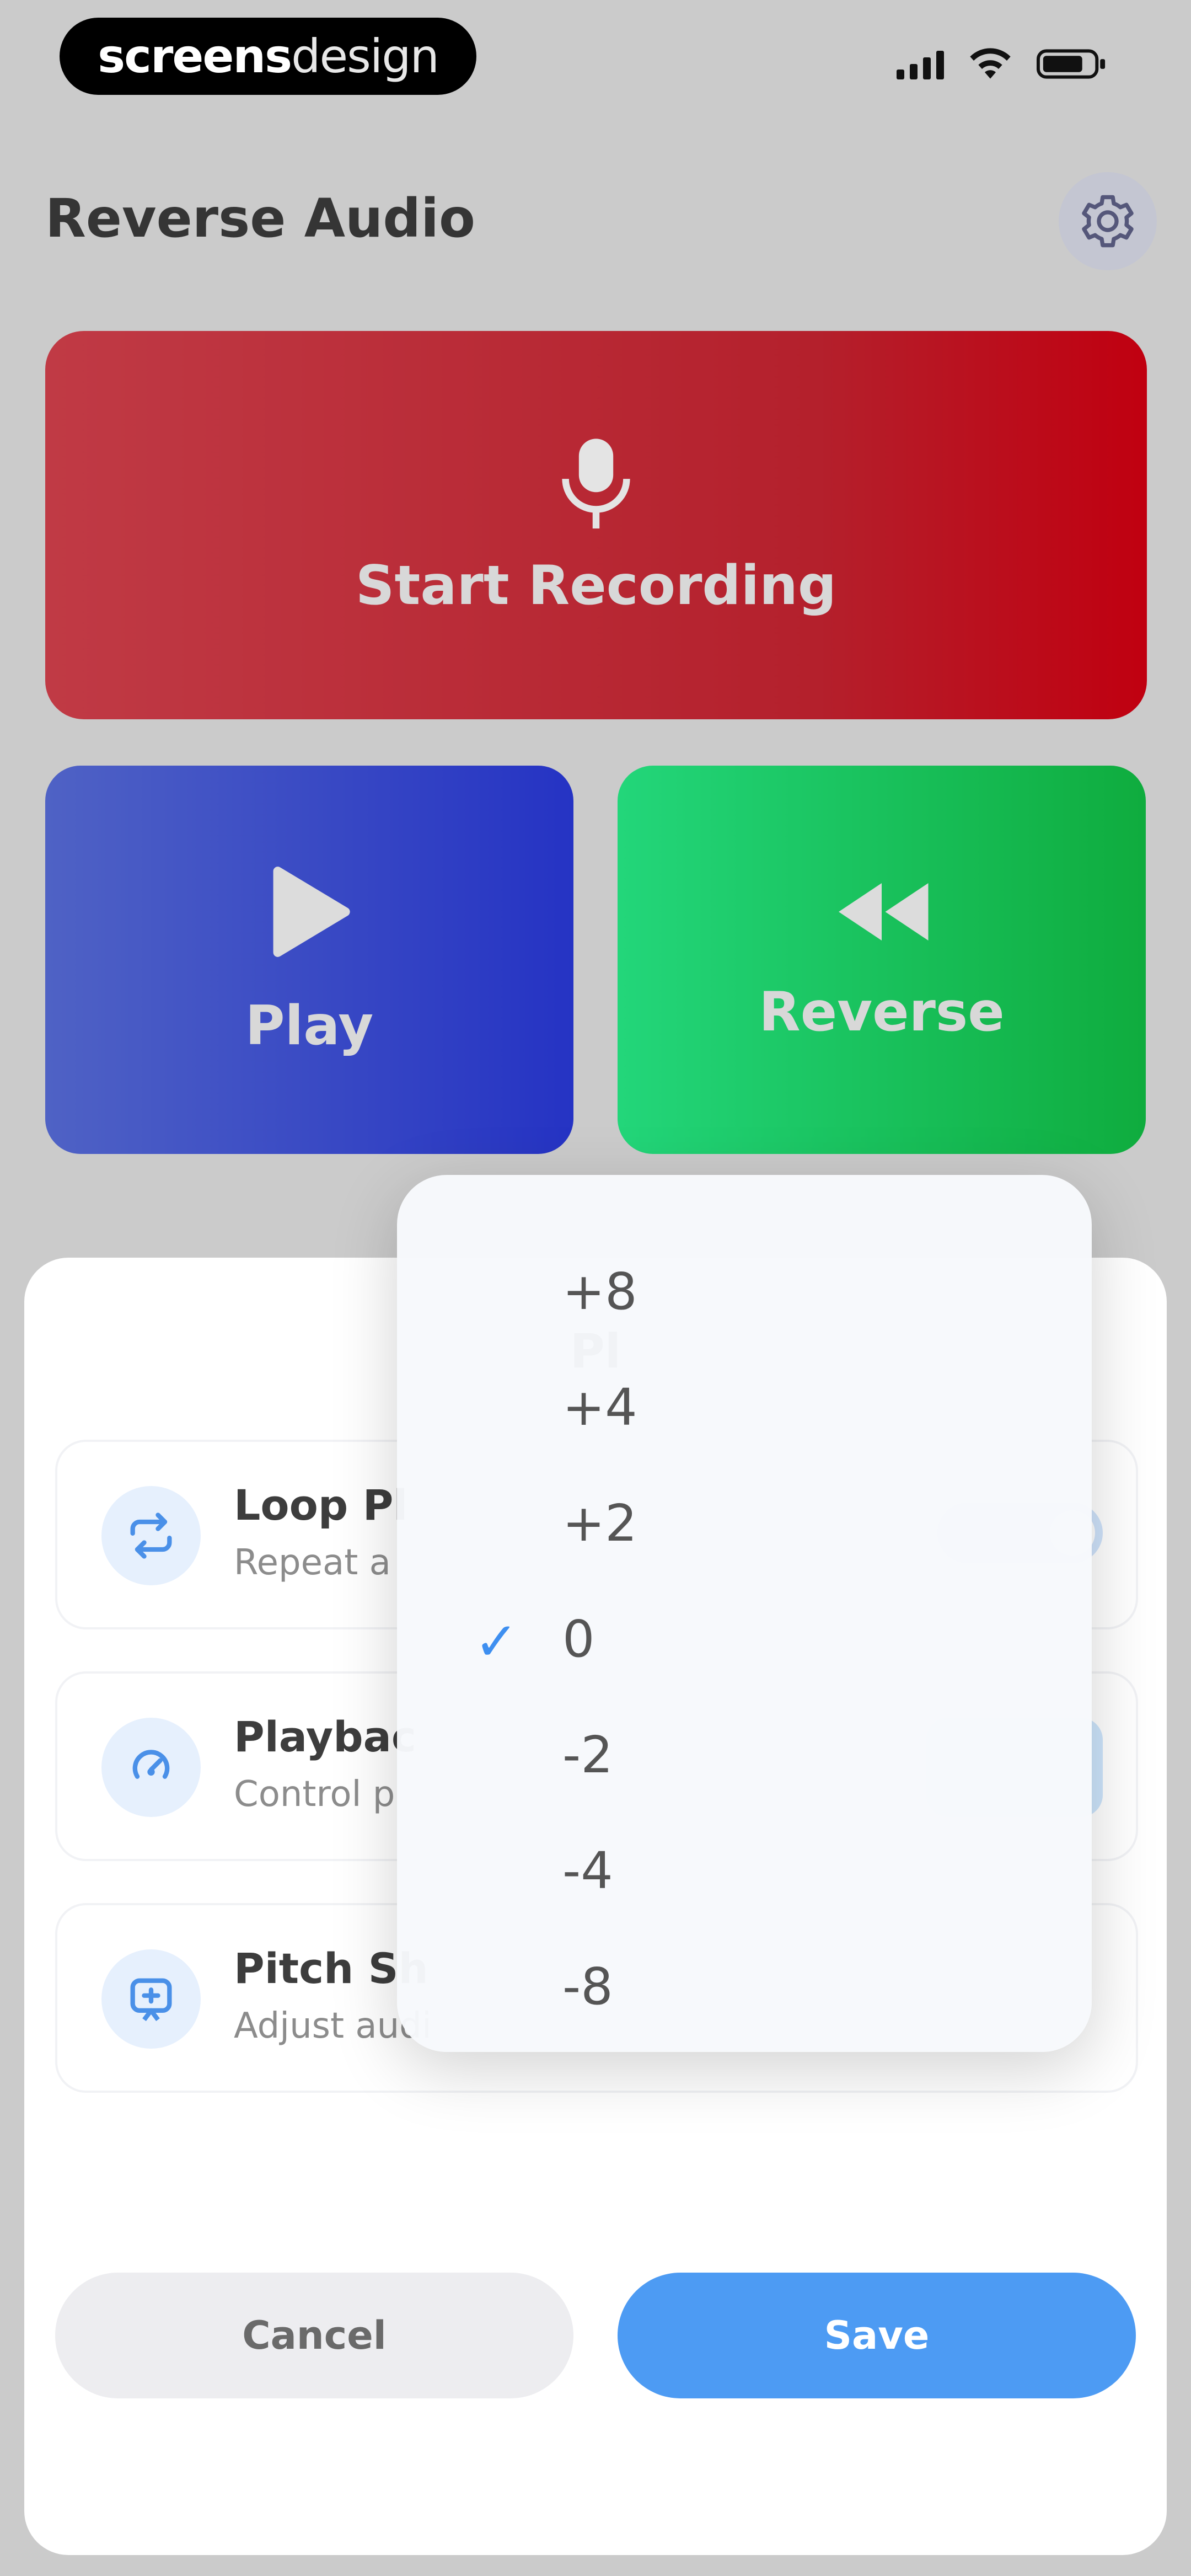  I want to click on wifi-icon, so click(991, 63).